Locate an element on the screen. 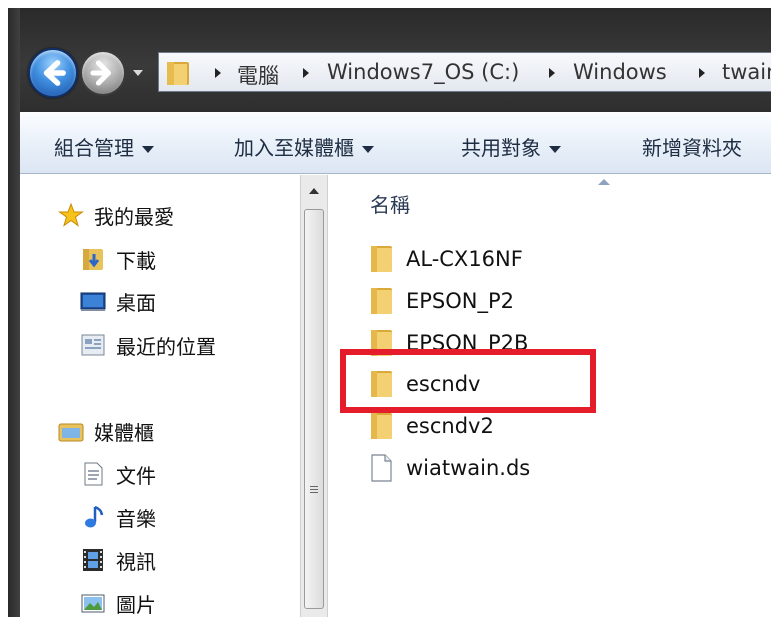  new-folder-label: 新增資料夾 is located at coordinates (692, 148).